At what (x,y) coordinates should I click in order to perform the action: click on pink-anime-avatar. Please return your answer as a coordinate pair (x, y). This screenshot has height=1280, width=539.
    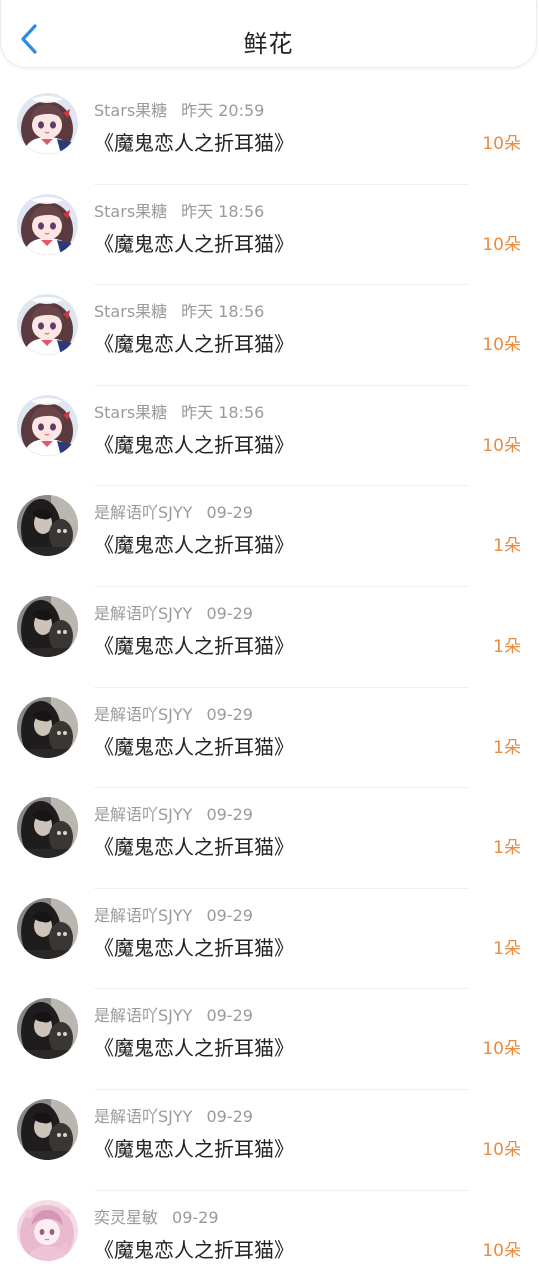
    Looking at the image, I should click on (47, 1230).